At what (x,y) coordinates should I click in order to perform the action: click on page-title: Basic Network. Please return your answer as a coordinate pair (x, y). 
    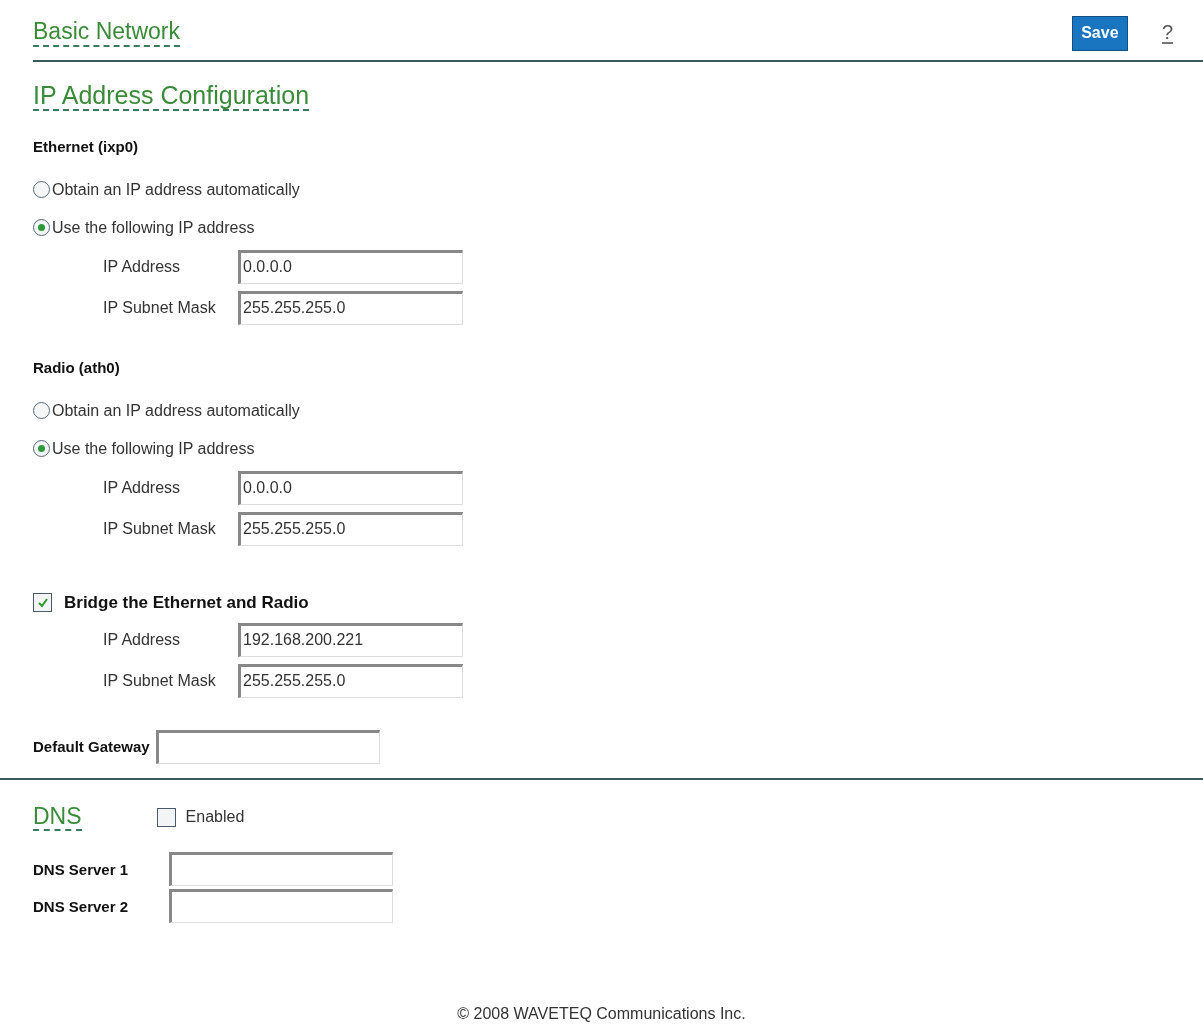
    Looking at the image, I should click on (106, 33).